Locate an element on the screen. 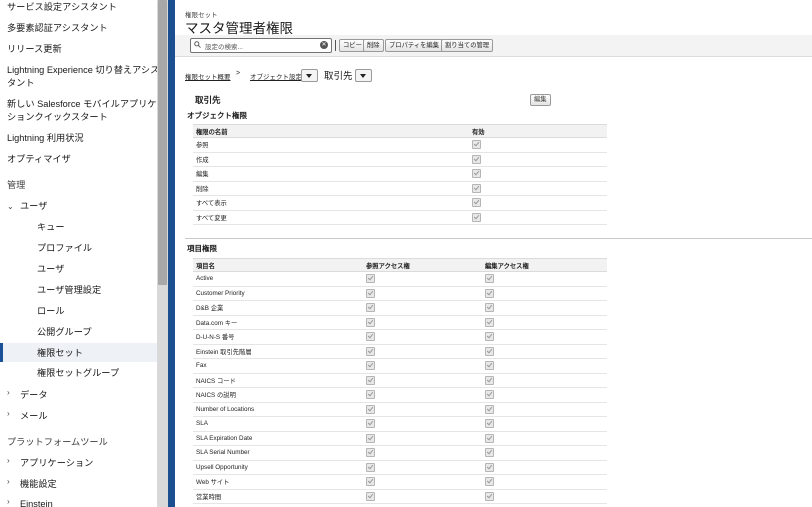  table-row: SLA Expiration Date is located at coordinates (400, 438).